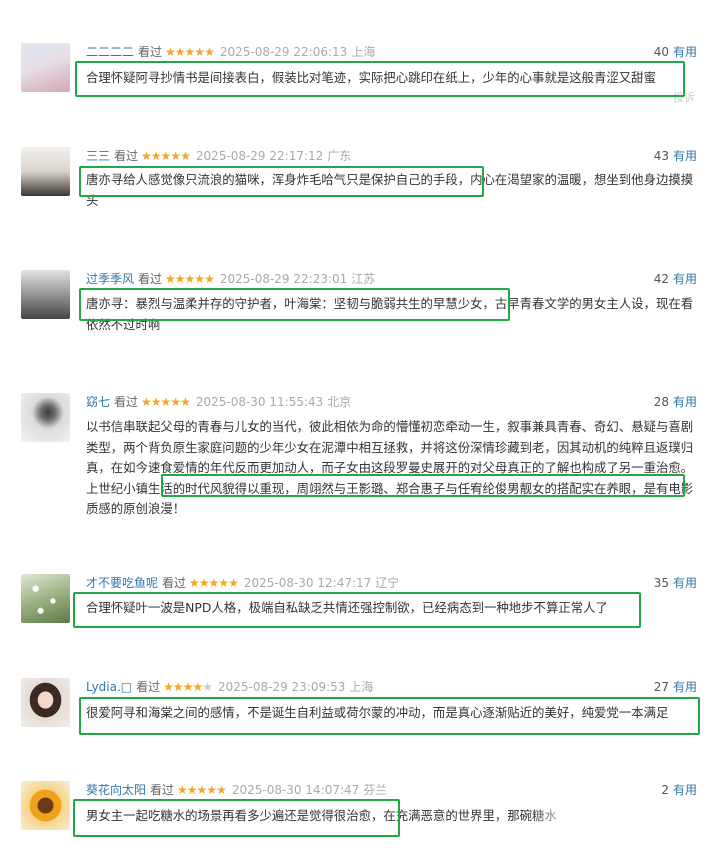 Image resolution: width=709 pixels, height=850 pixels. What do you see at coordinates (98, 156) in the screenshot?
I see `username-link: 三三` at bounding box center [98, 156].